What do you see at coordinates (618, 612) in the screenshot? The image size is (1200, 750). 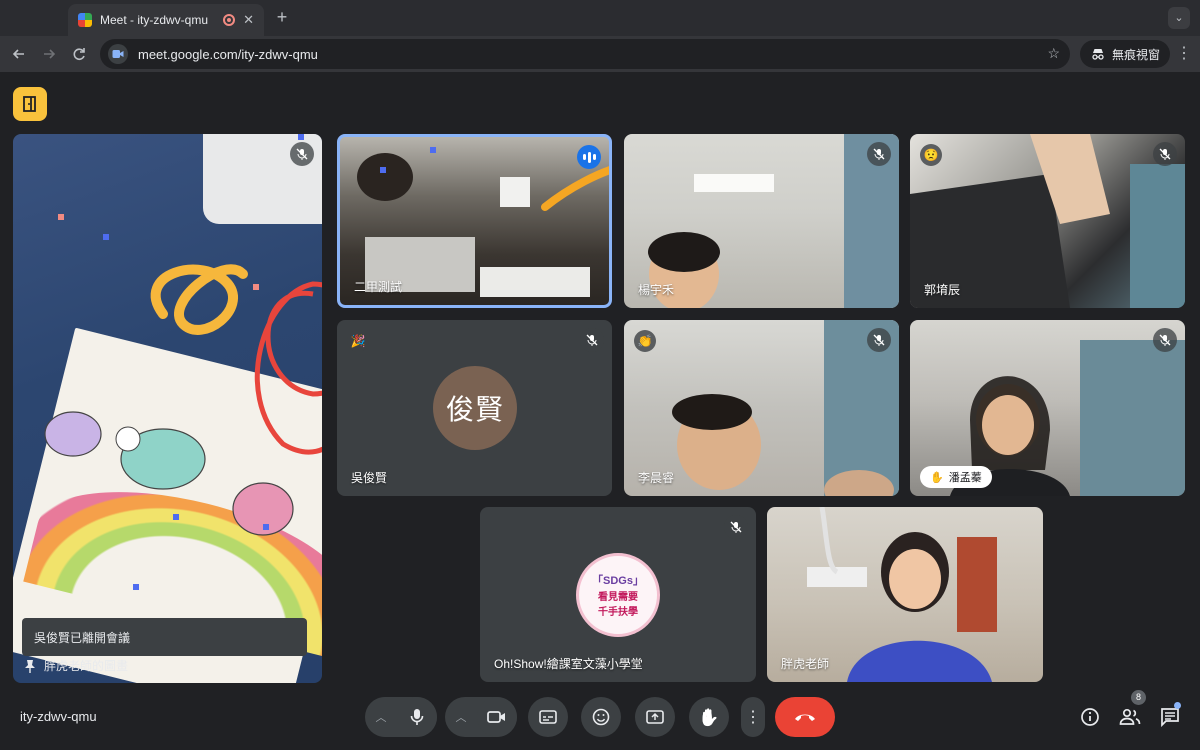 I see `logo-line-3: 千手扶學` at bounding box center [618, 612].